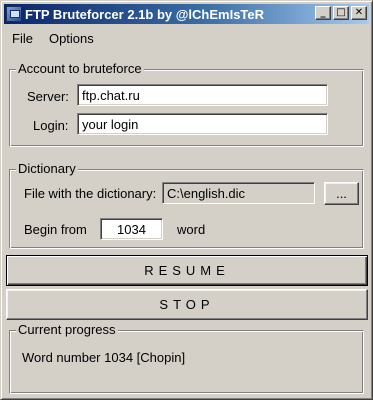 The height and width of the screenshot is (400, 373). I want to click on begin-from-input, so click(131, 229).